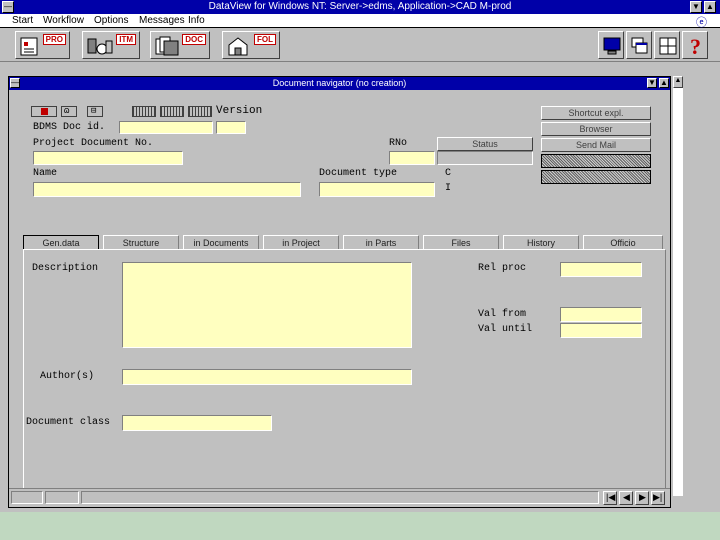 The image size is (720, 540). I want to click on prev-record-button: ◀, so click(626, 498).